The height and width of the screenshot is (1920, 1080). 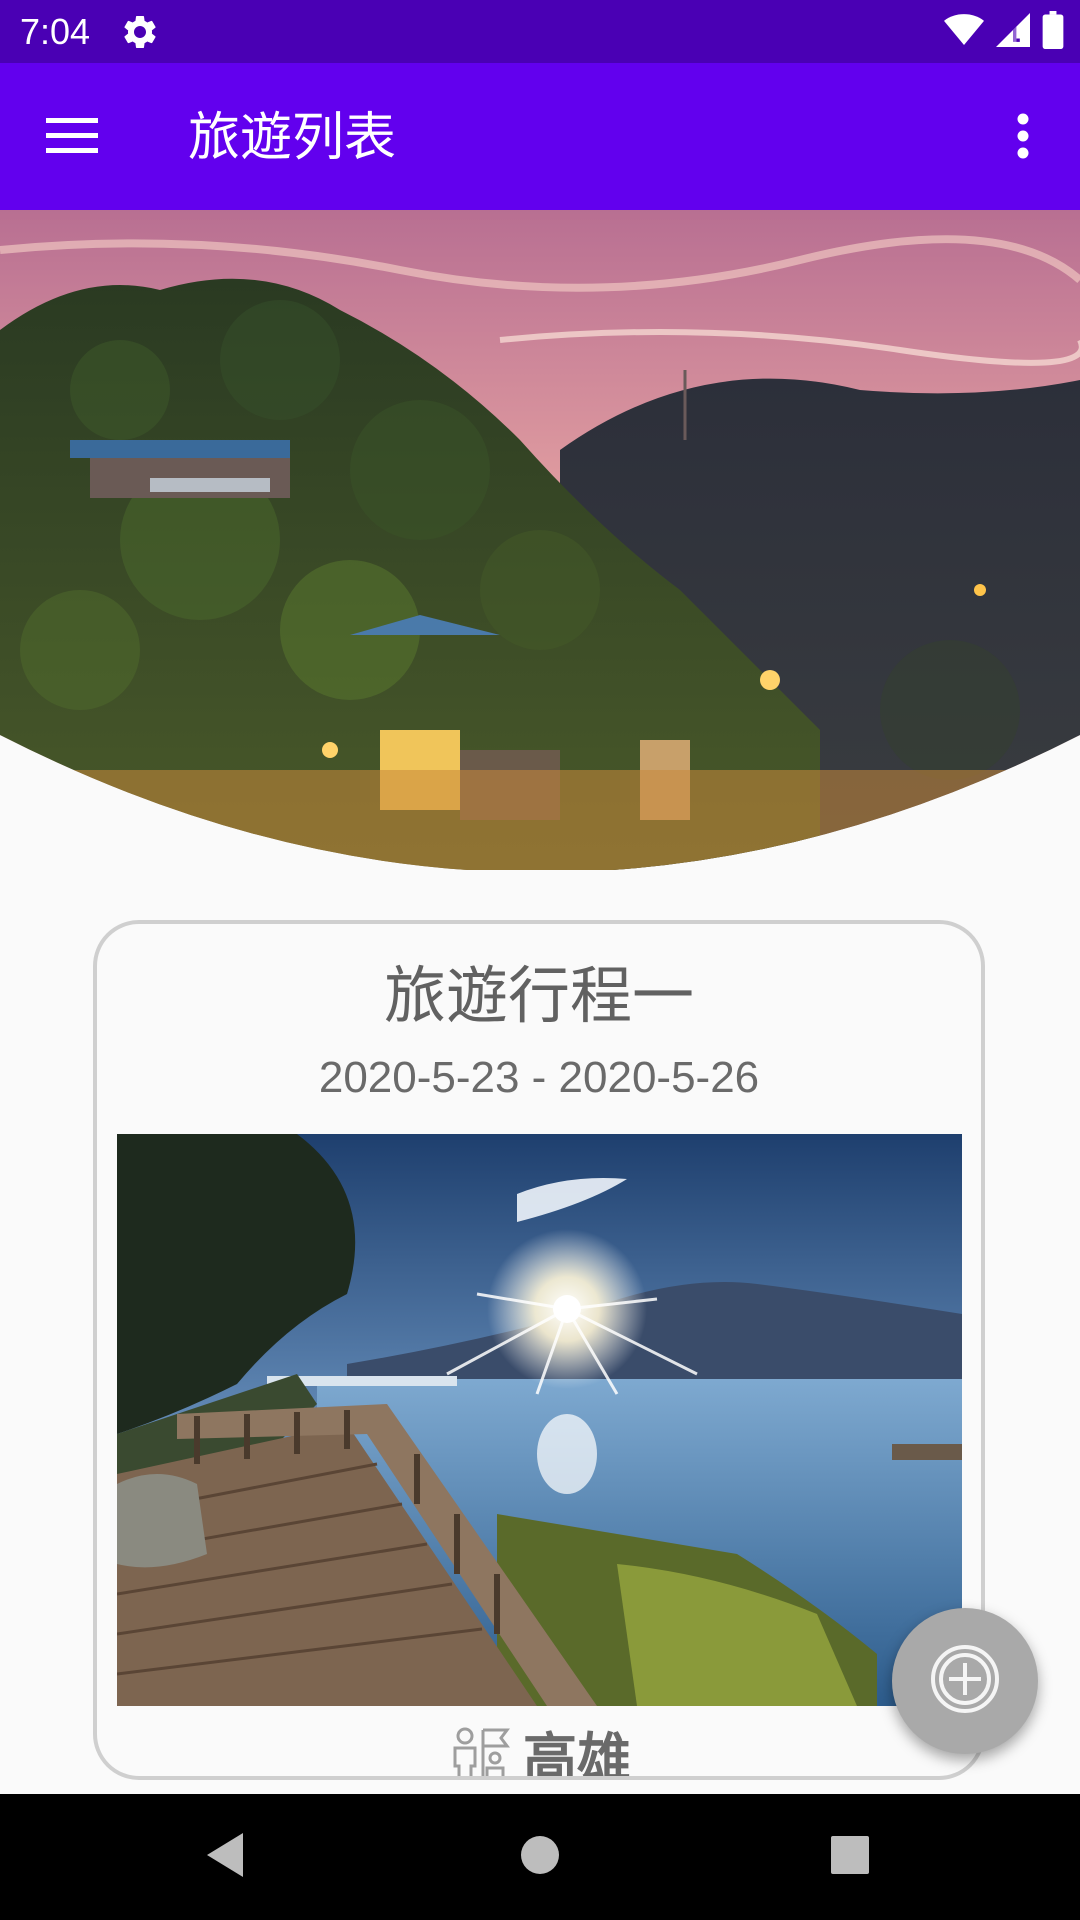 I want to click on more-vert-icon, so click(x=1023, y=138).